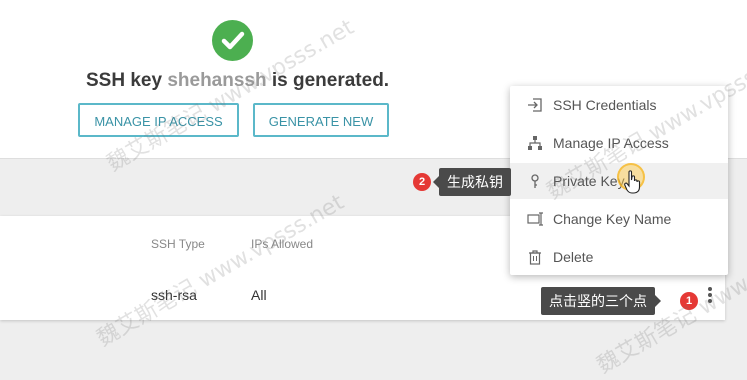  What do you see at coordinates (619, 219) in the screenshot?
I see `menu-item-change-key-name: Change Key Name` at bounding box center [619, 219].